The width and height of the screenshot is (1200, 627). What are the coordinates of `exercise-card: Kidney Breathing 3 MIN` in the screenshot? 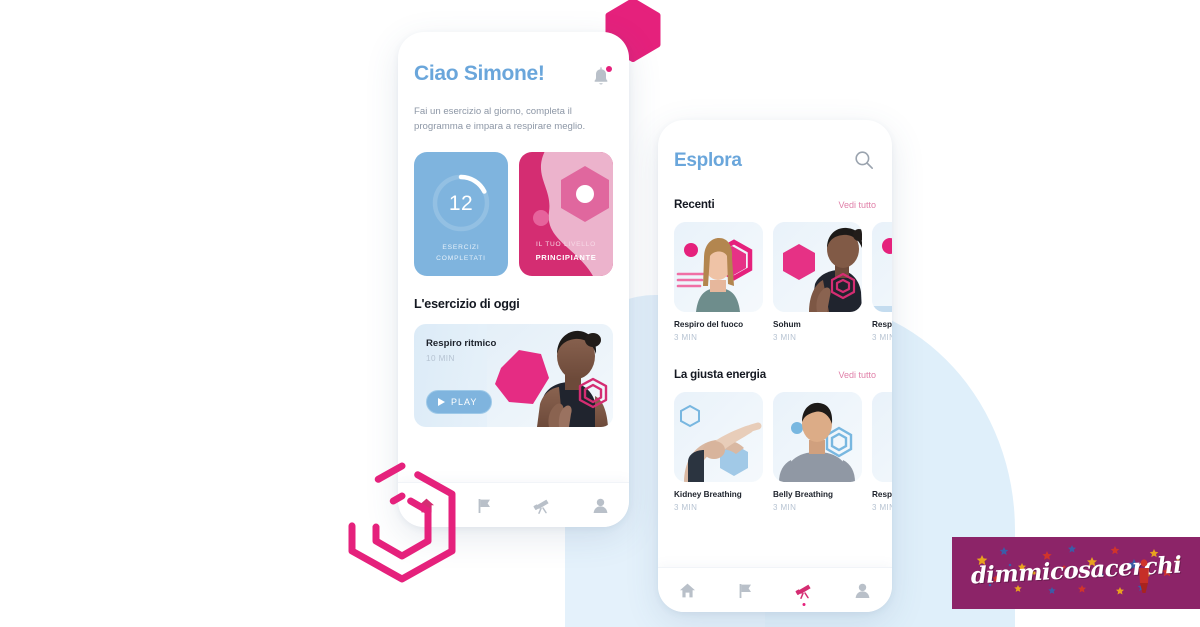 It's located at (718, 452).